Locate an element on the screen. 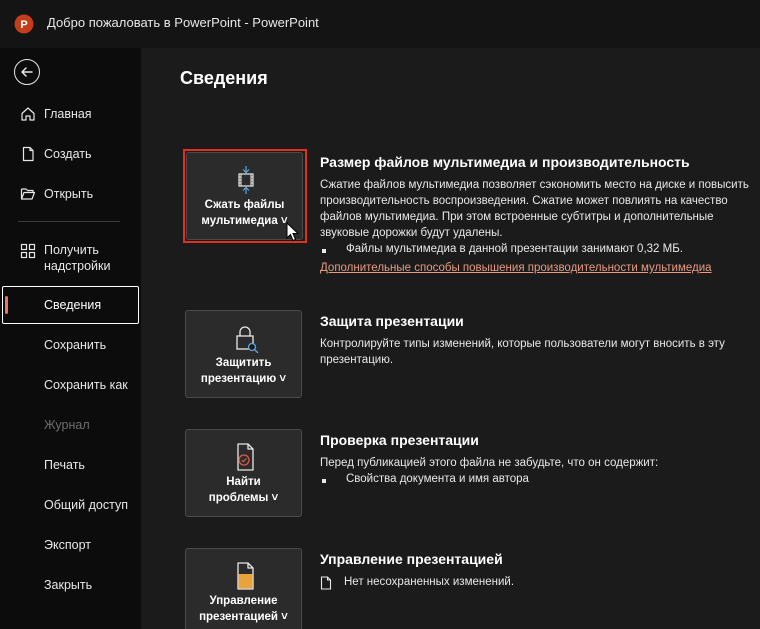 This screenshot has width=760, height=629. back-button is located at coordinates (27, 72).